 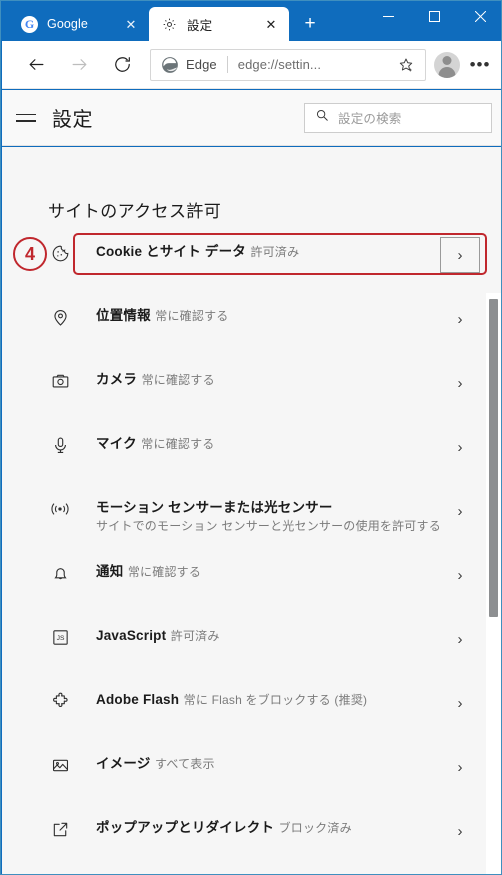 What do you see at coordinates (135, 211) in the screenshot?
I see `section-title: サイトのアクセス許可` at bounding box center [135, 211].